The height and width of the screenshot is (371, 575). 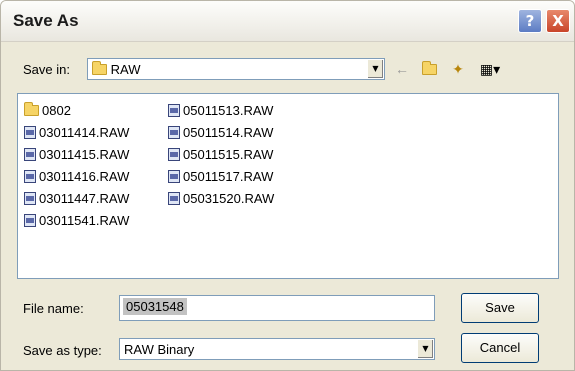 What do you see at coordinates (76, 199) in the screenshot?
I see `file-item: 03011447.RAW` at bounding box center [76, 199].